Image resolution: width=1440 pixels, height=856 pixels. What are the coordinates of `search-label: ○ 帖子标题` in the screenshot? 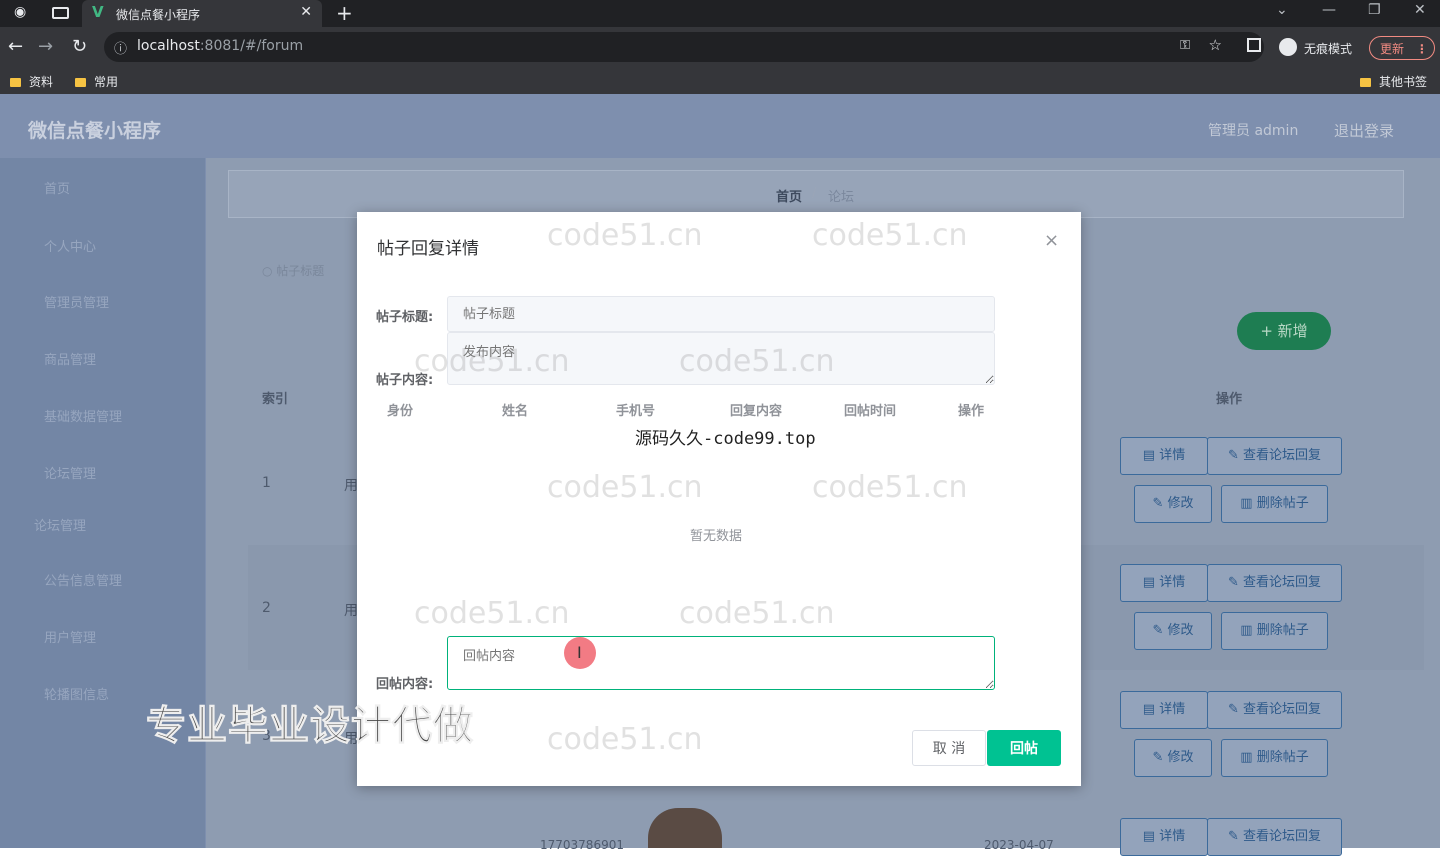 It's located at (293, 271).